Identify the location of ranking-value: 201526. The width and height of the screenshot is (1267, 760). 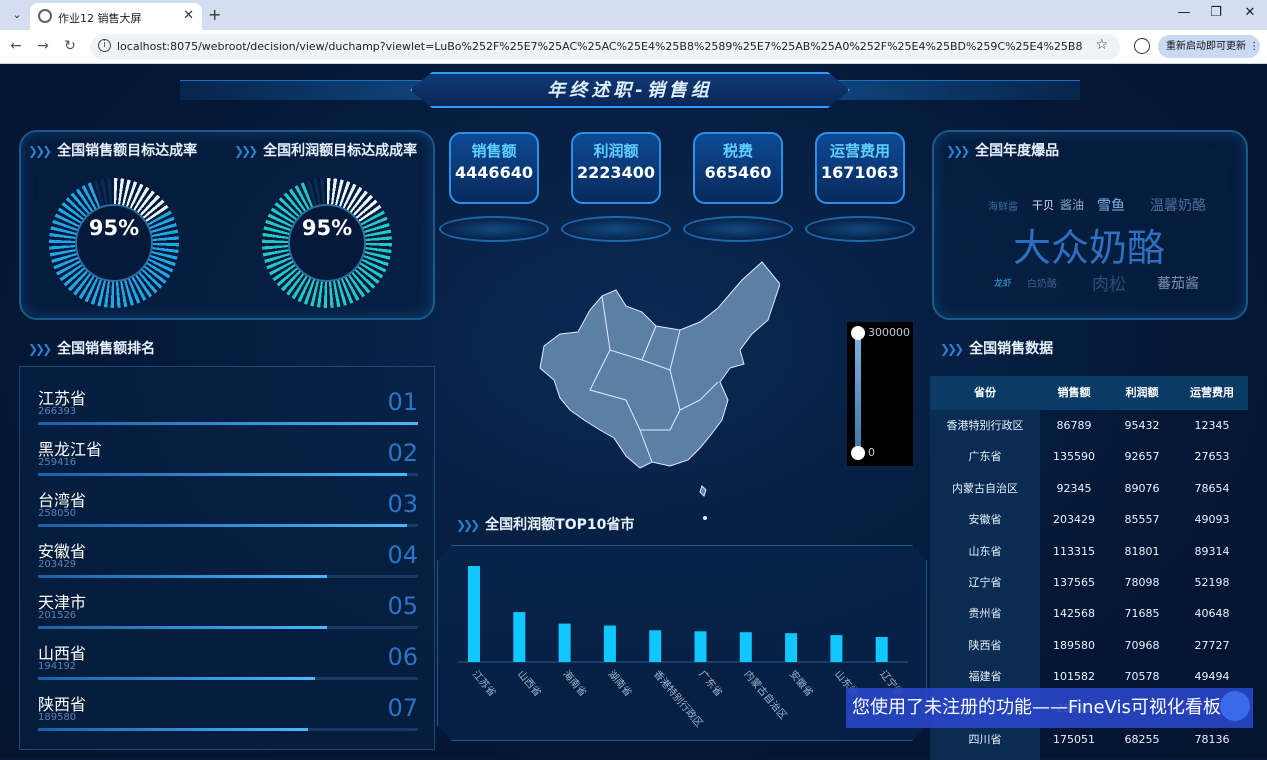
(57, 615).